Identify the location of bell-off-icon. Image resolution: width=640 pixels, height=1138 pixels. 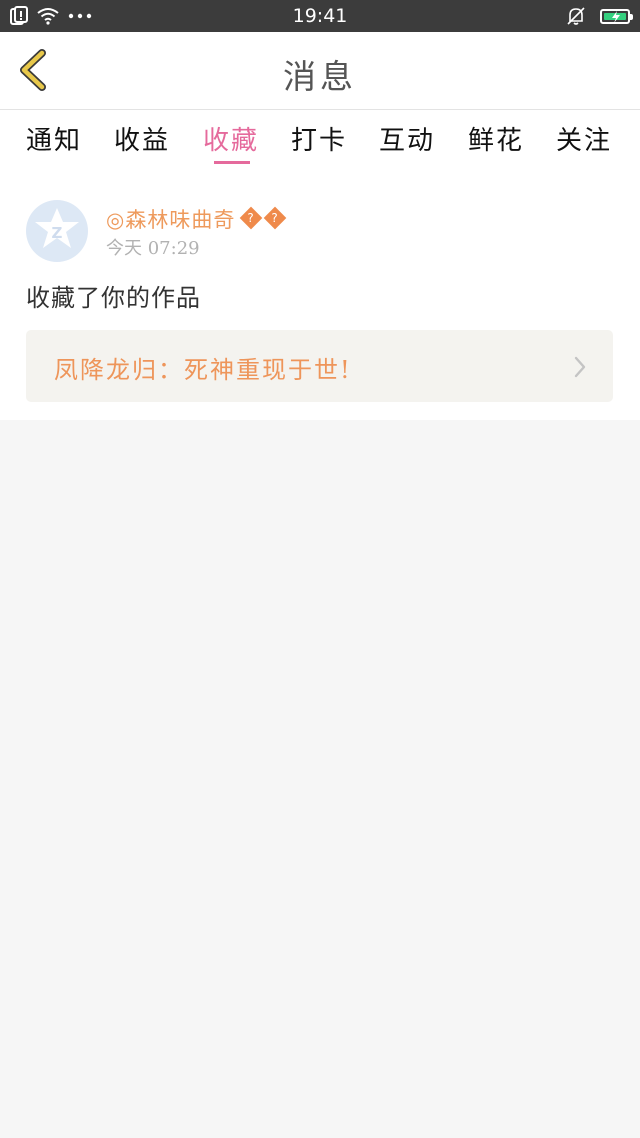
(576, 16).